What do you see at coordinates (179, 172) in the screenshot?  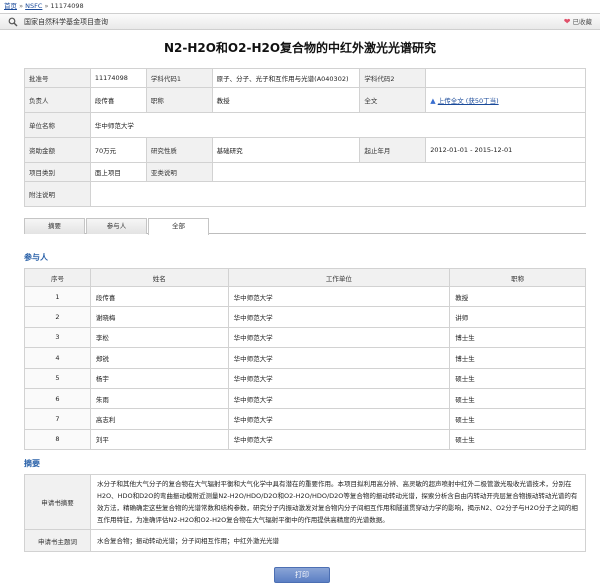 I see `subcat-label: 亚类说明` at bounding box center [179, 172].